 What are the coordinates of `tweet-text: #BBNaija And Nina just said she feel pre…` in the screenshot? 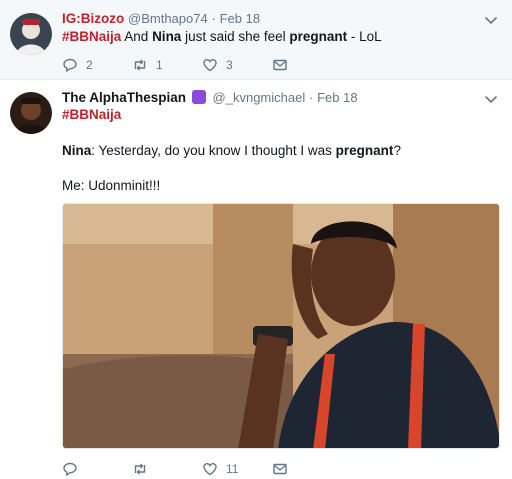 It's located at (222, 36).